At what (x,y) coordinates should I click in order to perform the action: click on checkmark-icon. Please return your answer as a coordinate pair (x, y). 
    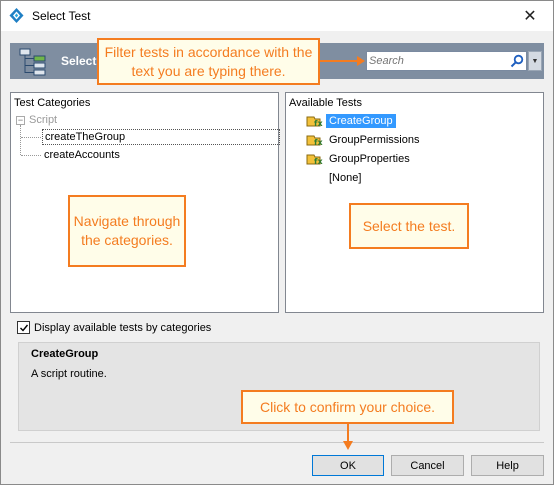
    Looking at the image, I should click on (23, 328).